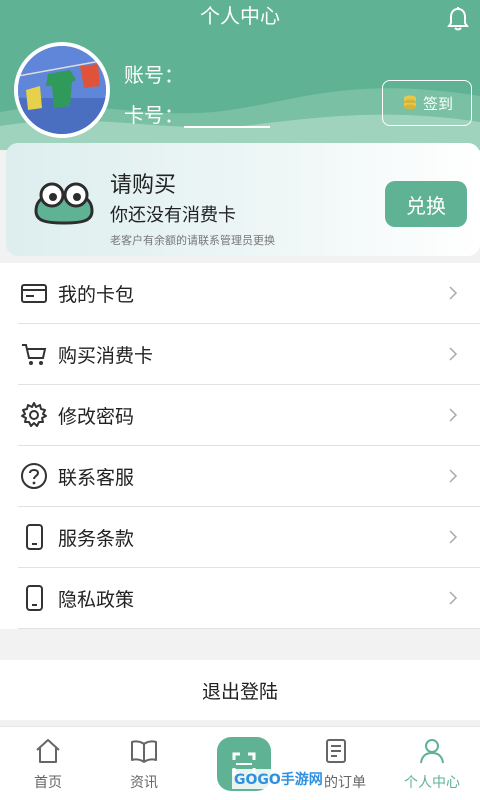  Describe the element at coordinates (48, 751) in the screenshot. I see `home-icon` at that location.